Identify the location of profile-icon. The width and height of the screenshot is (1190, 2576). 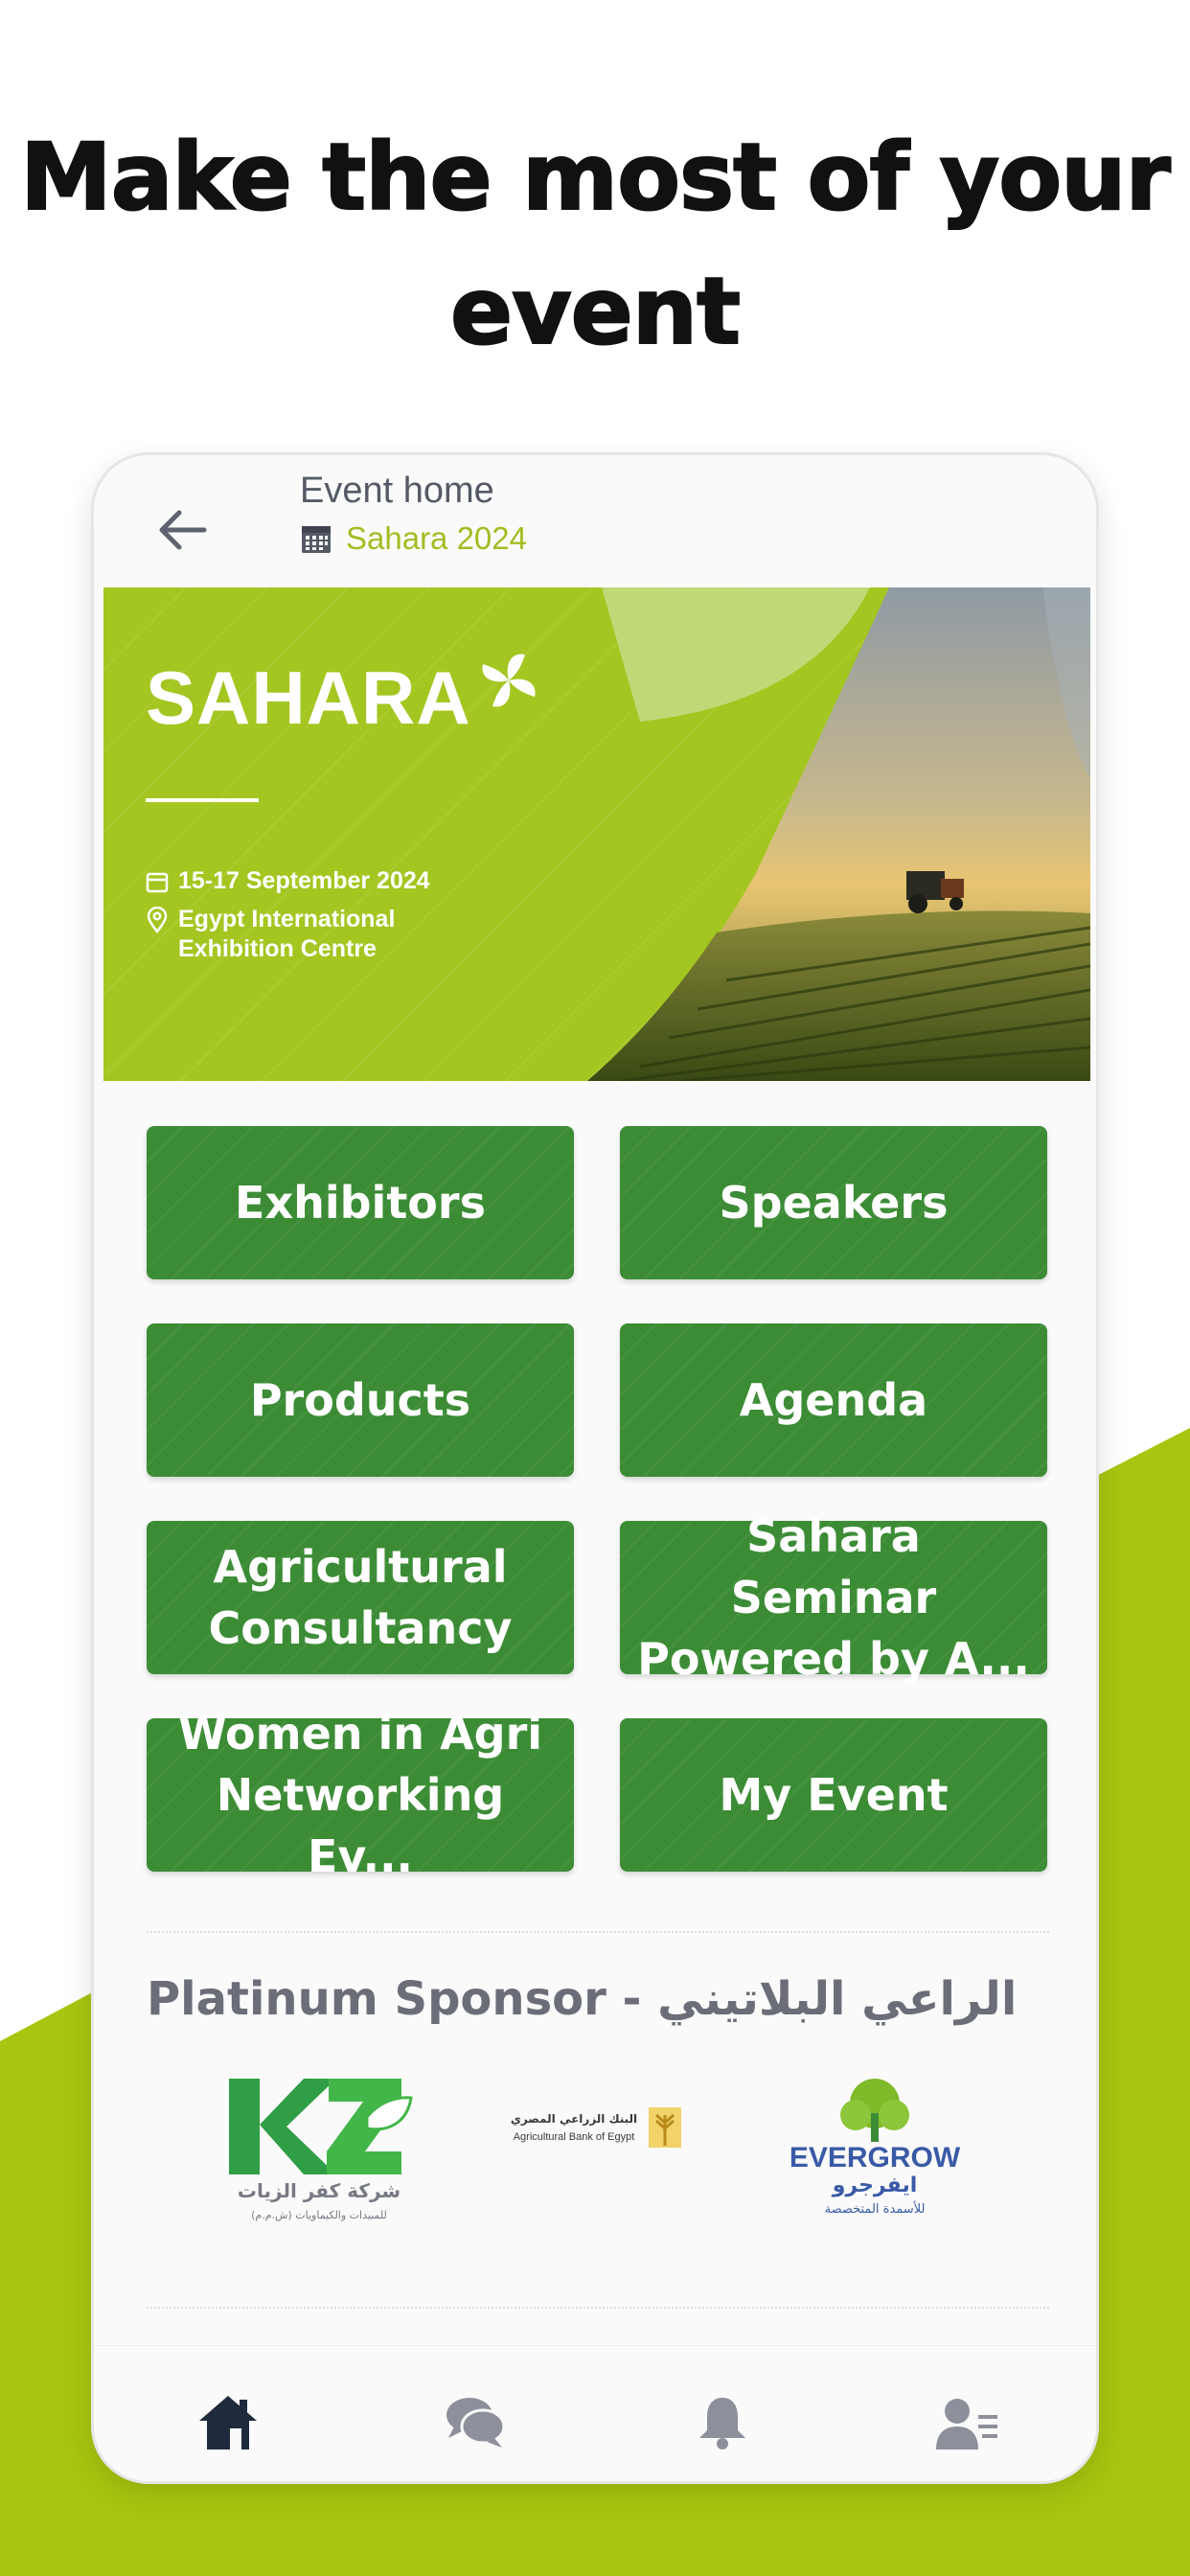
(967, 2424).